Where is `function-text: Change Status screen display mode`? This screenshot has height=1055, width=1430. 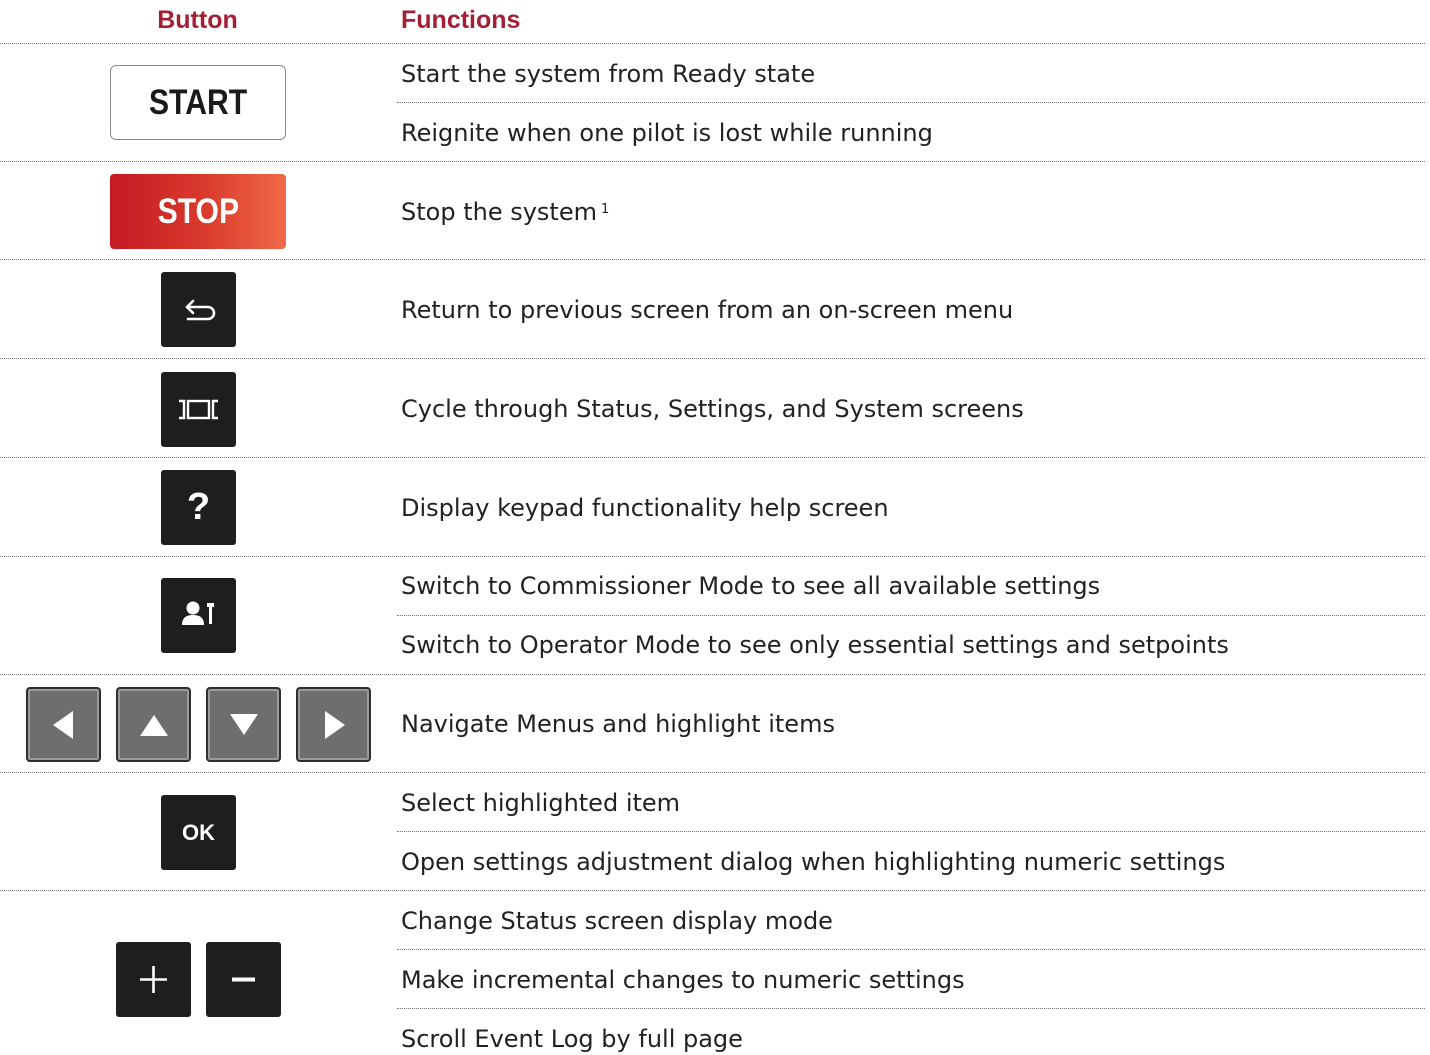 function-text: Change Status screen display mode is located at coordinates (617, 921).